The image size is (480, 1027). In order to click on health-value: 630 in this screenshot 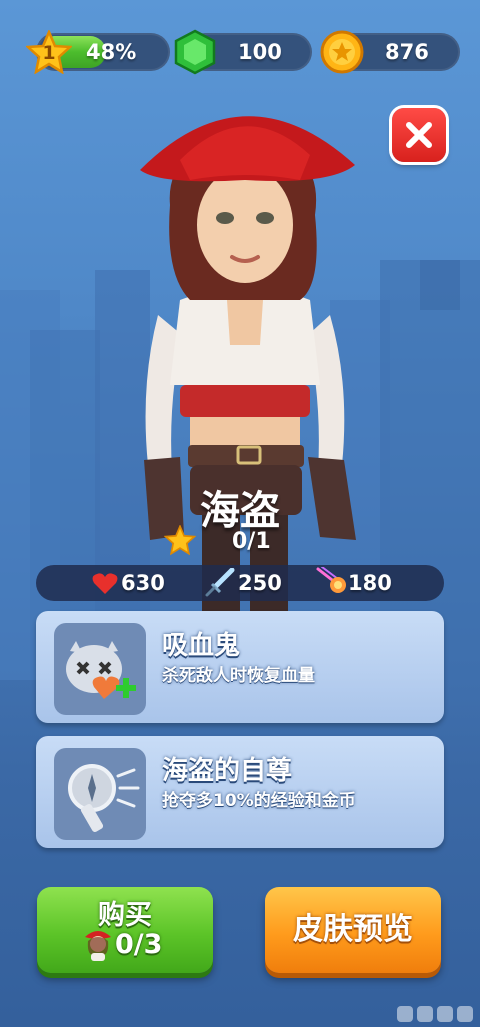, I will do `click(143, 583)`.